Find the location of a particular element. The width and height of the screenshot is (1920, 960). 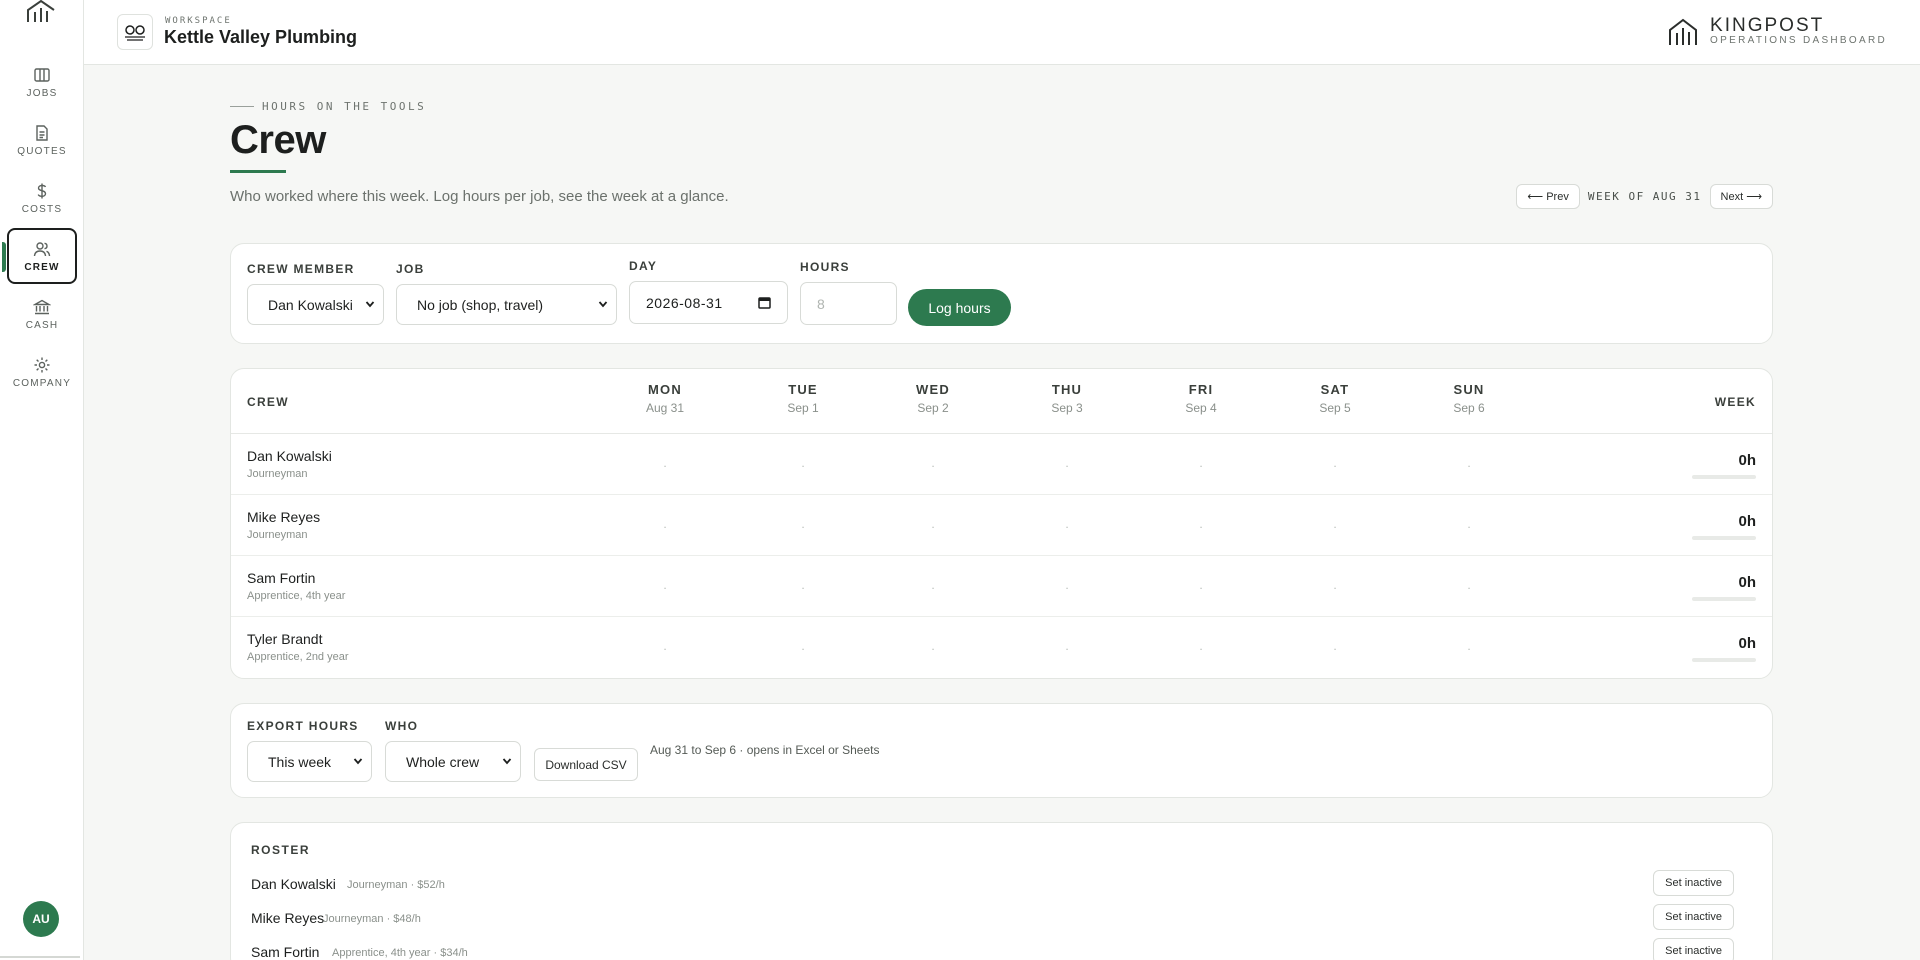

users-icon is located at coordinates (42, 248).